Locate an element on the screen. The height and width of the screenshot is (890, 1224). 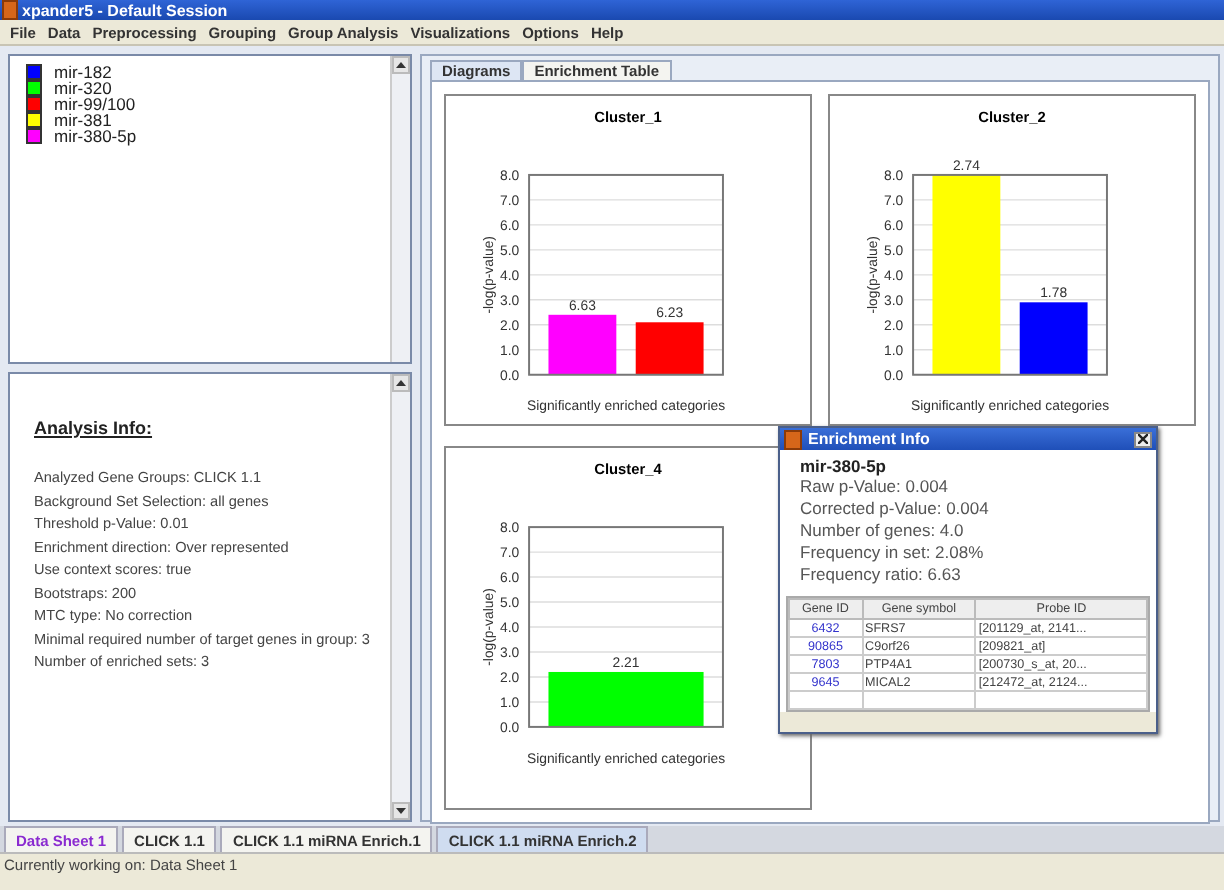
detail-text: Raw p-Value: 0.004 is located at coordinates (874, 487).